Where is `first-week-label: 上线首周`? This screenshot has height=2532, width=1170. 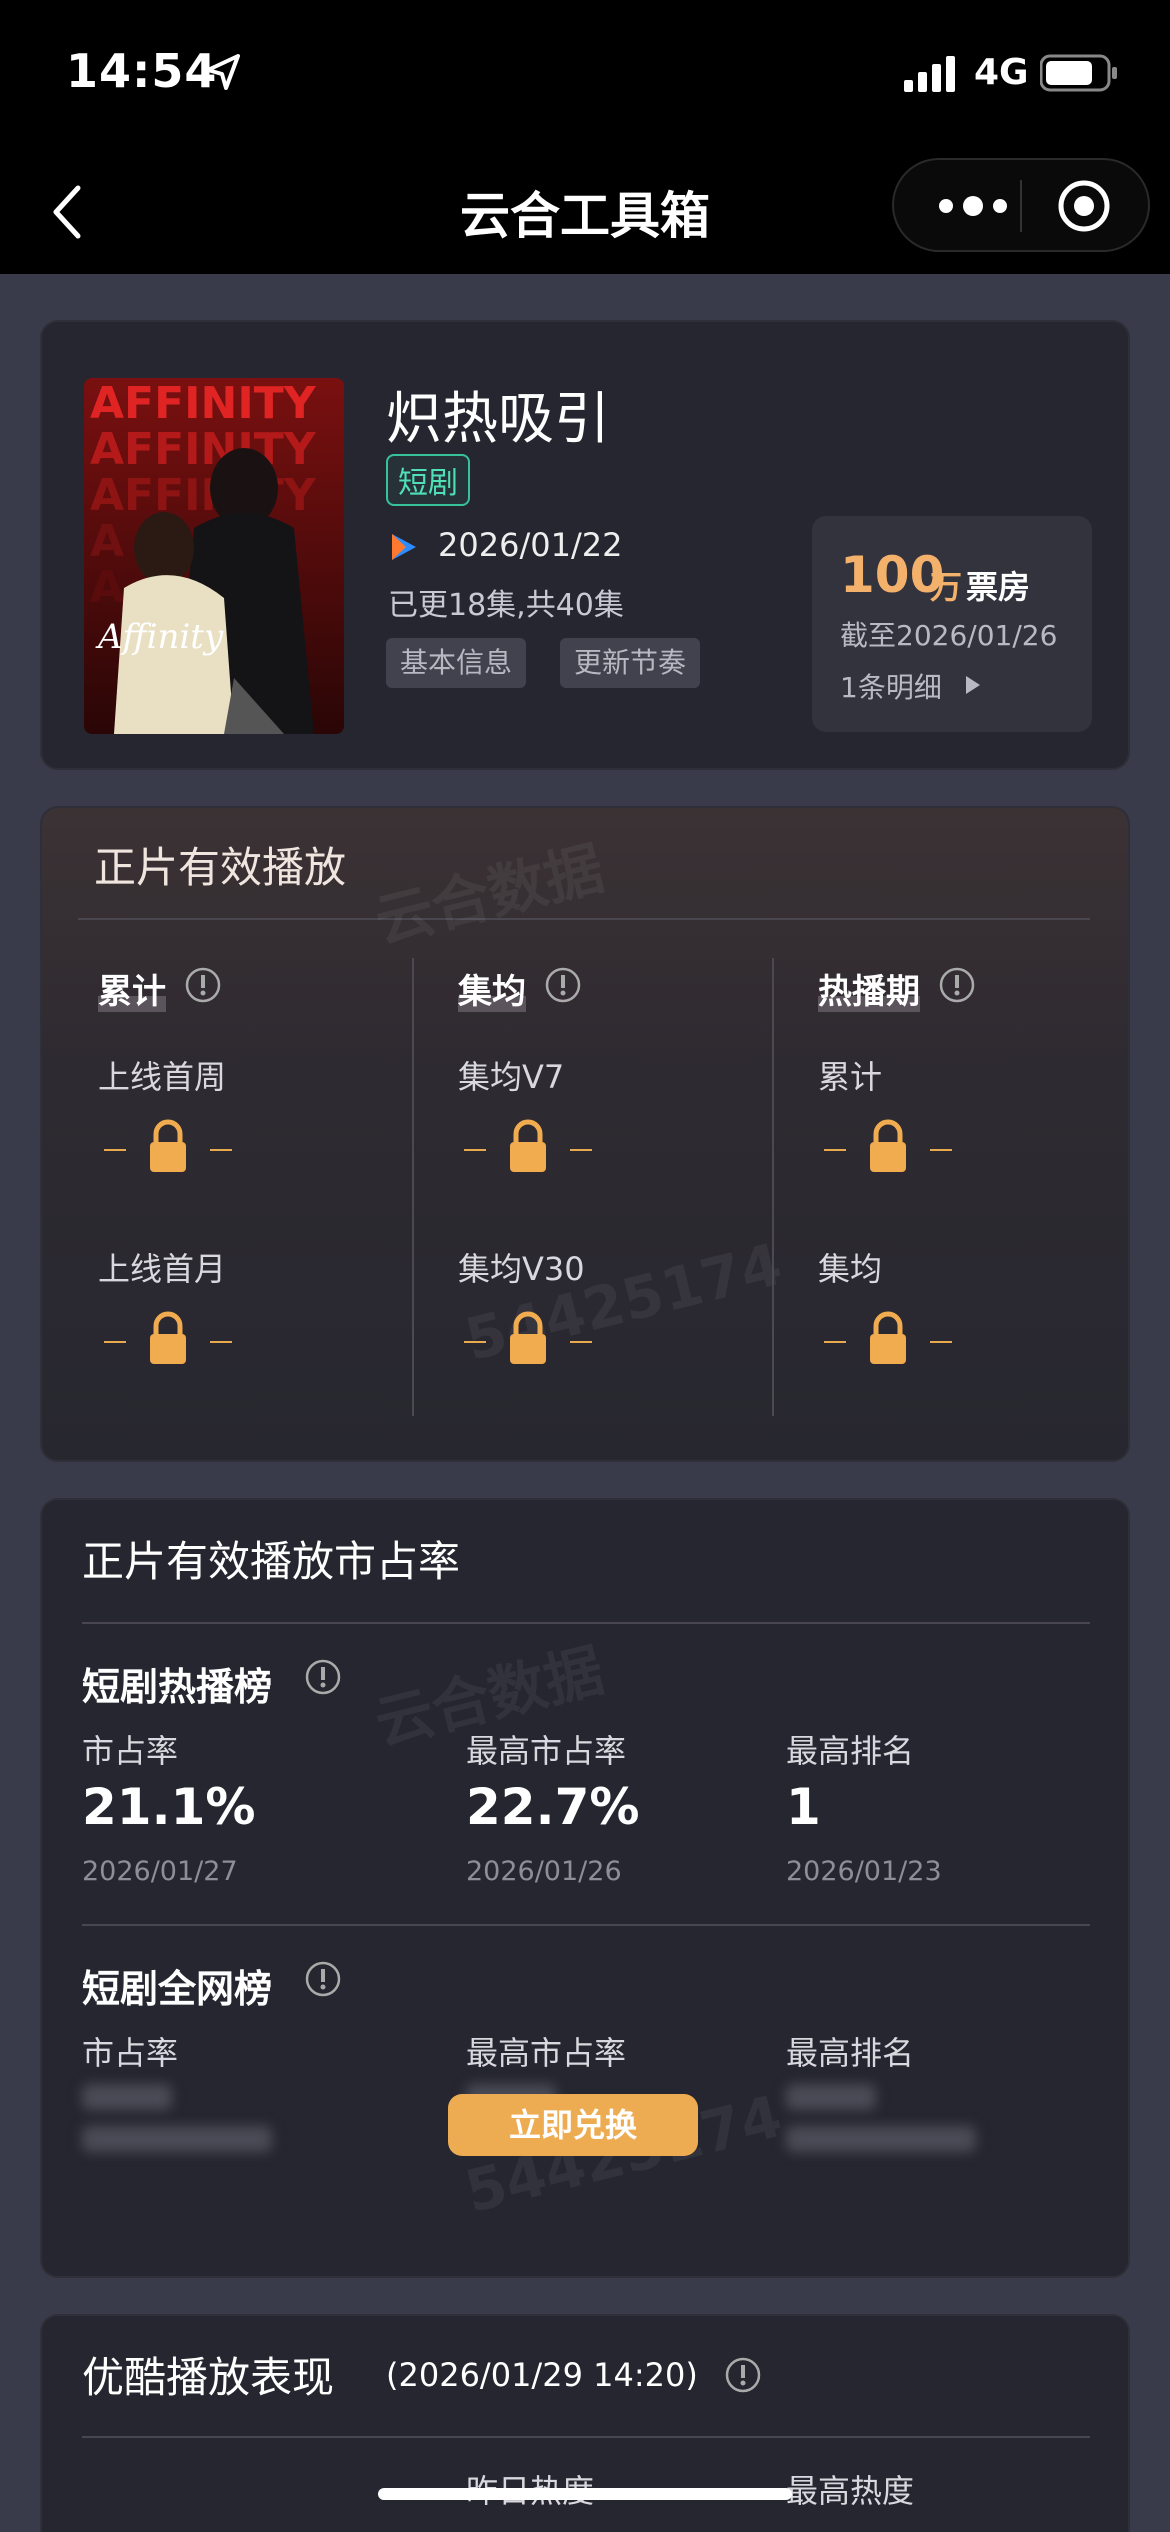 first-week-label: 上线首周 is located at coordinates (162, 1077).